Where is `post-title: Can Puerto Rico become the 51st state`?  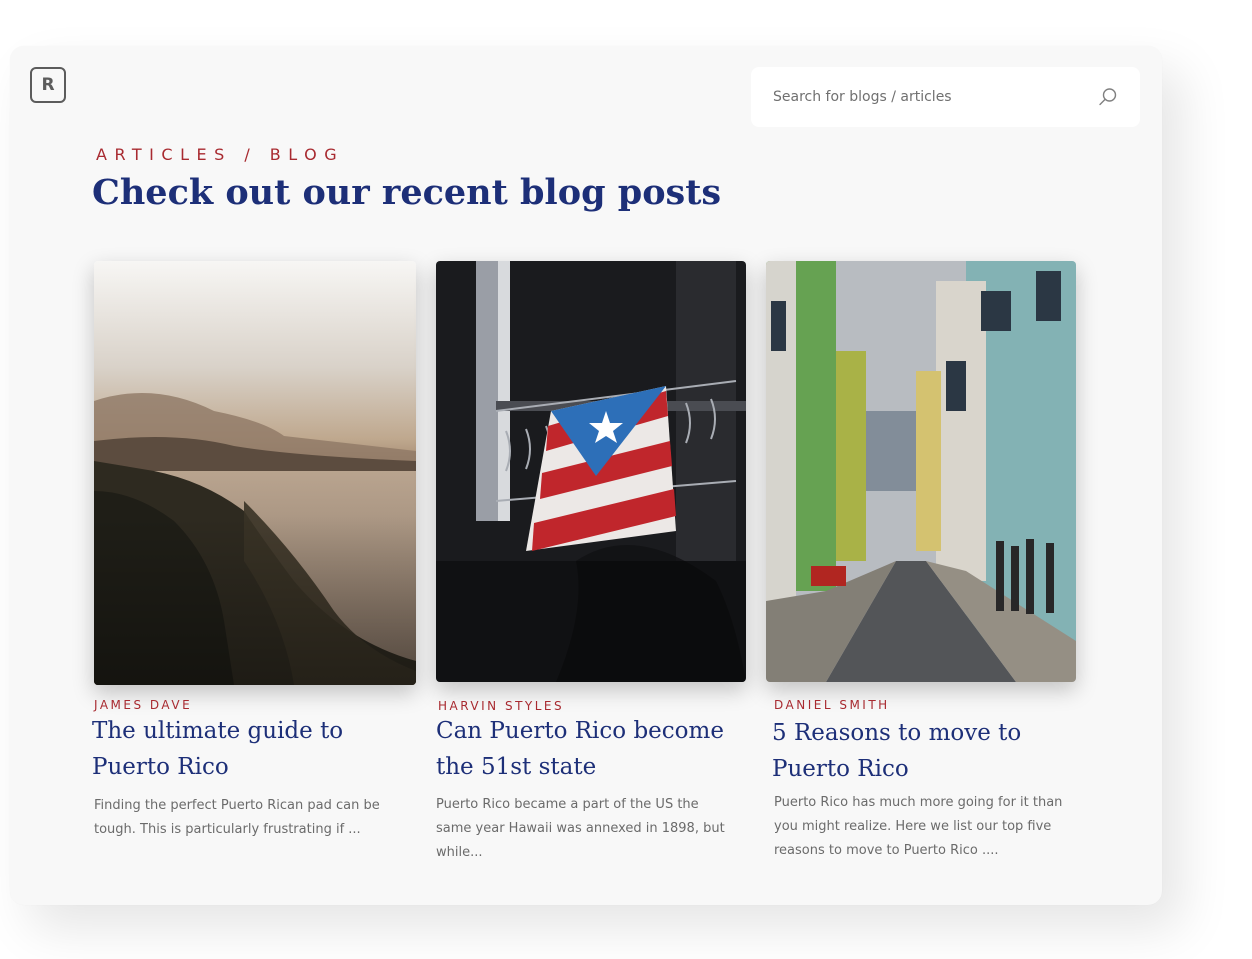
post-title: Can Puerto Rico become the 51st state is located at coordinates (592, 749).